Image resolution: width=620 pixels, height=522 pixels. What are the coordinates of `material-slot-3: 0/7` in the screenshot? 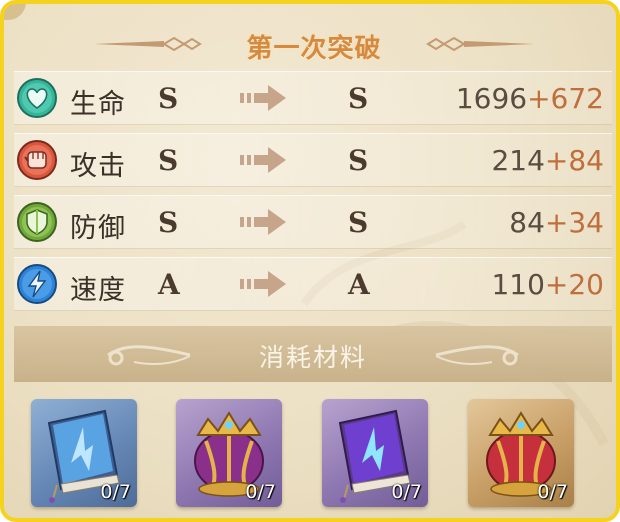 It's located at (375, 453).